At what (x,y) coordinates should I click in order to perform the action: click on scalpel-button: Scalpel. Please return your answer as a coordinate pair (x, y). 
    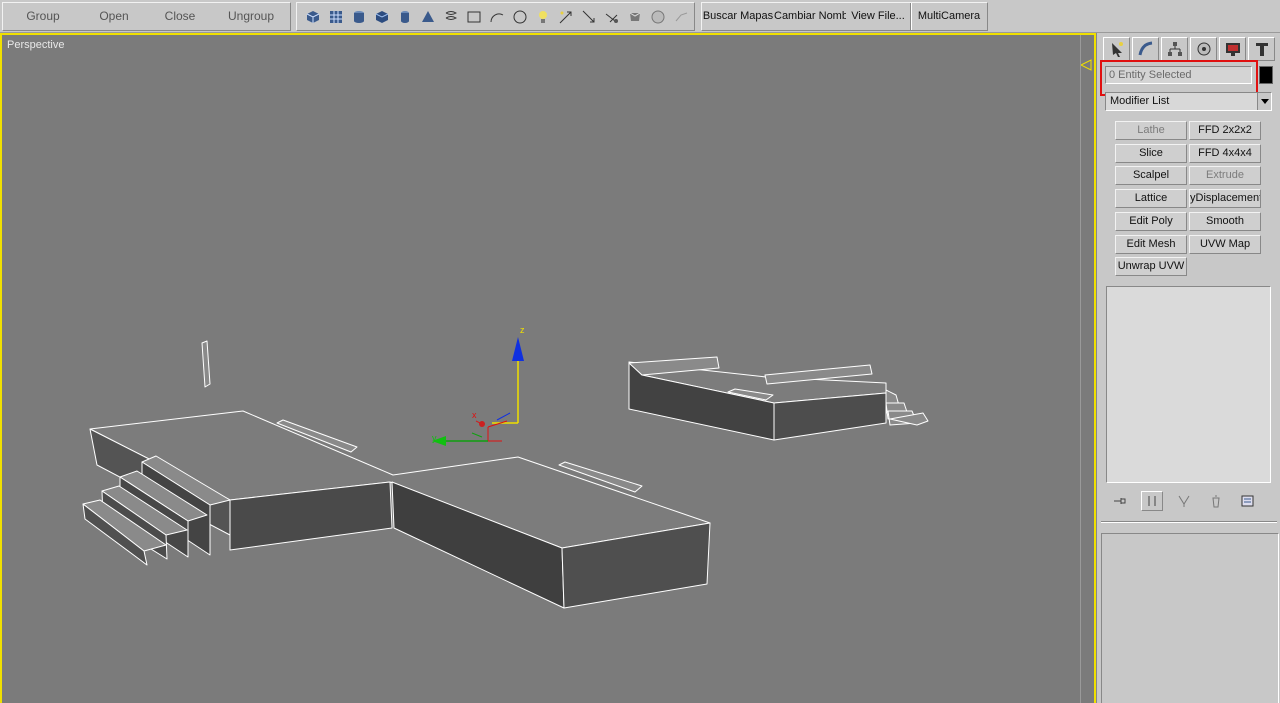
    Looking at the image, I should click on (1151, 175).